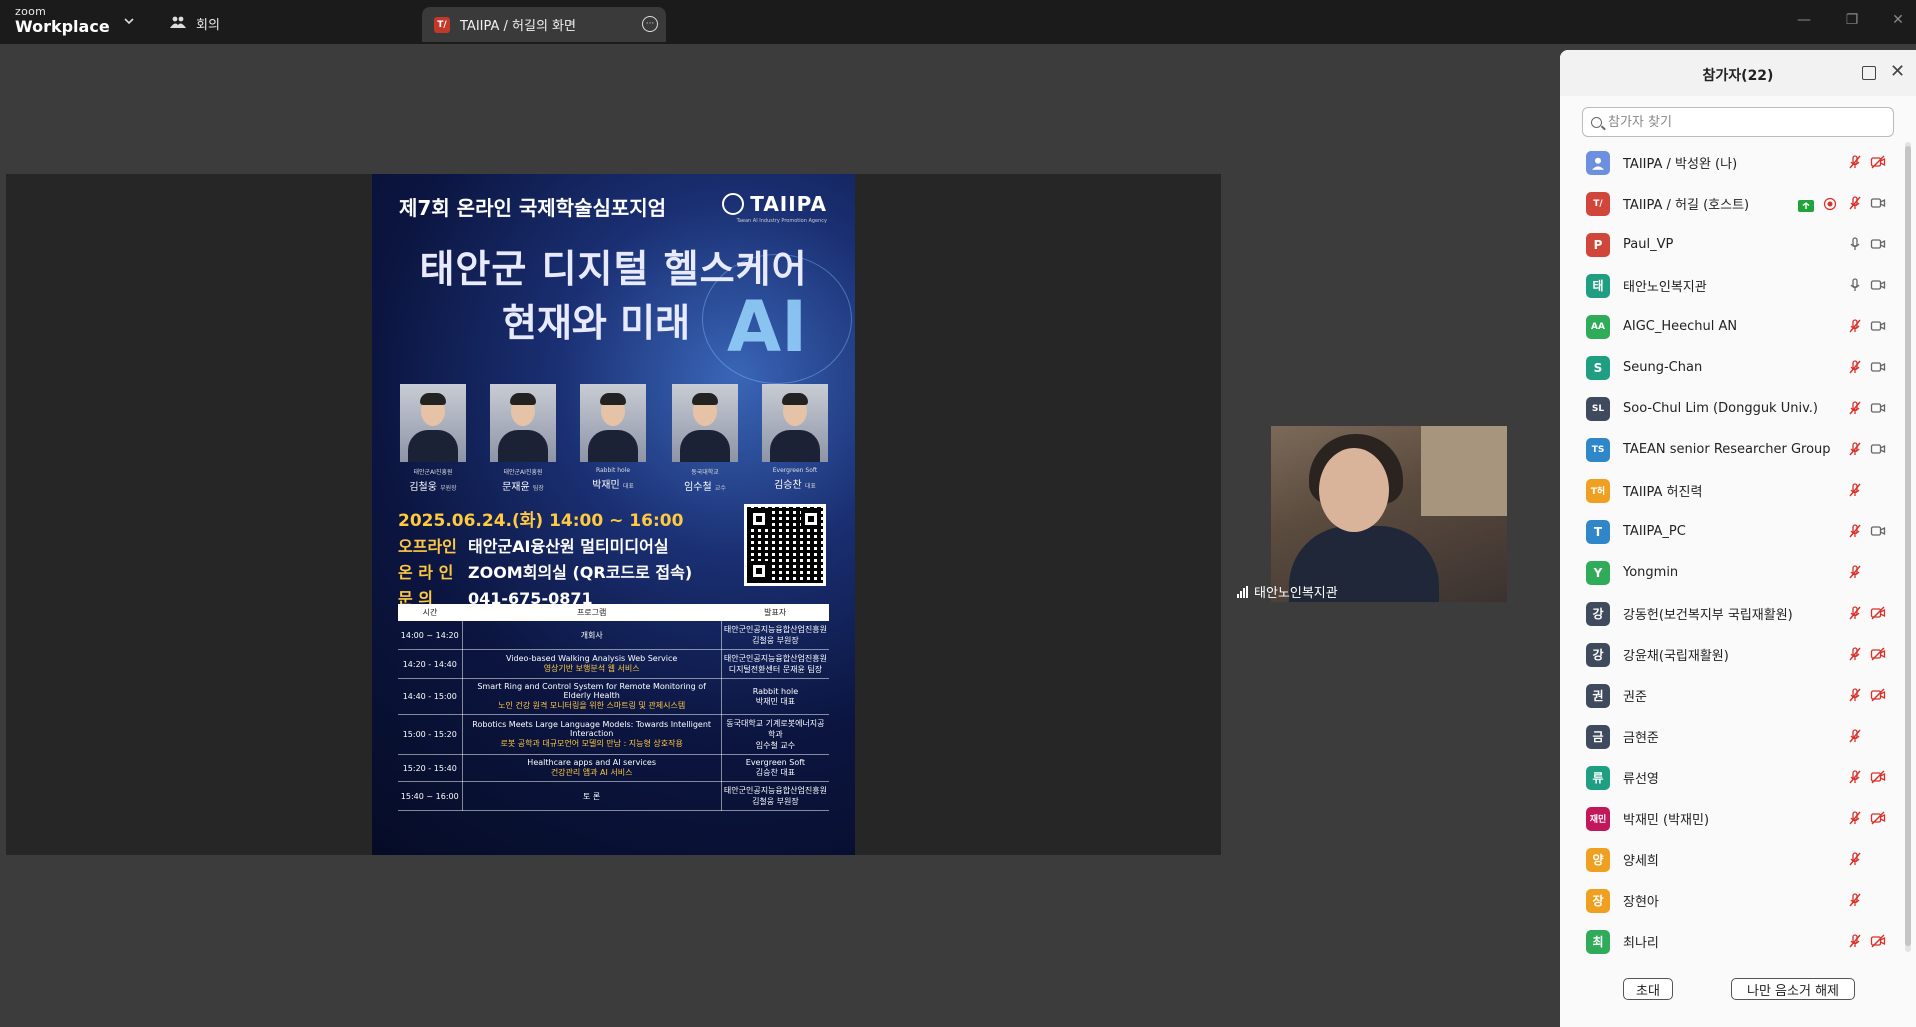 The height and width of the screenshot is (1027, 1916). What do you see at coordinates (1598, 736) in the screenshot?
I see `avatar: 금` at bounding box center [1598, 736].